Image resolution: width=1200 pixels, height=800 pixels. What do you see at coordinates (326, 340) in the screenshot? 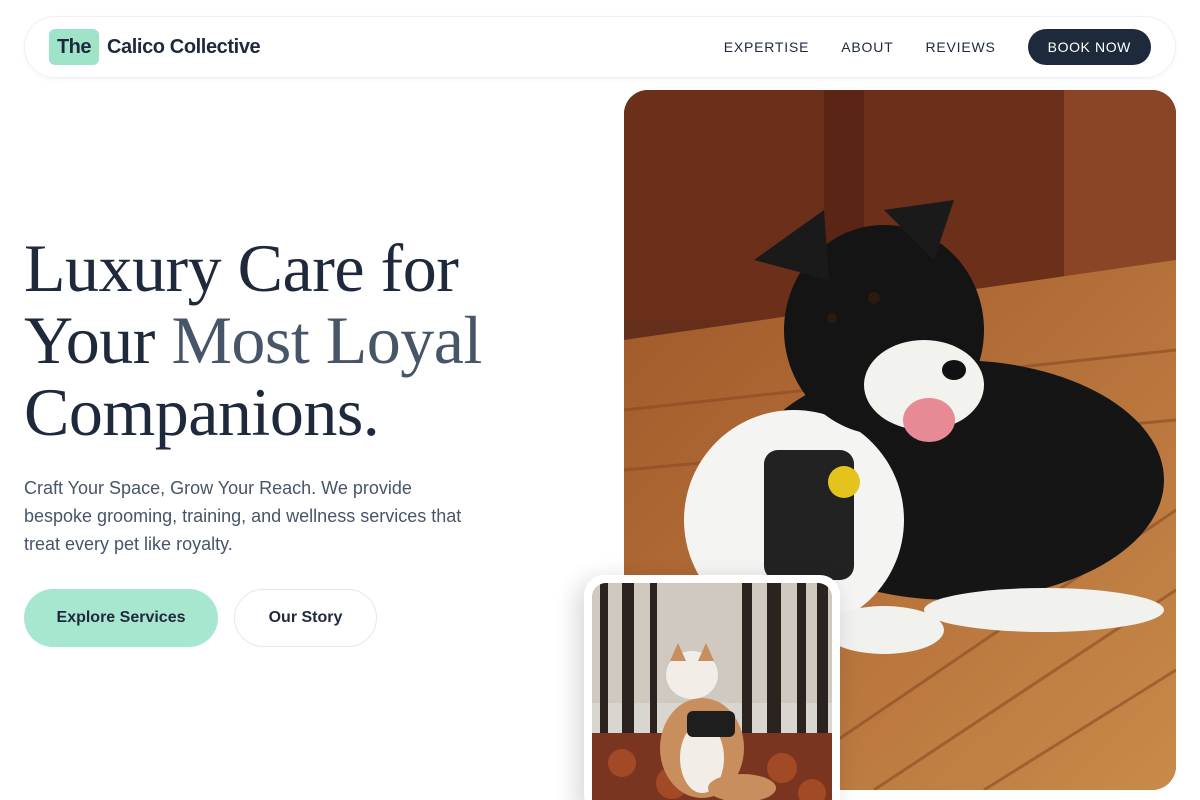
I see `headline-accent: Most Loyal` at bounding box center [326, 340].